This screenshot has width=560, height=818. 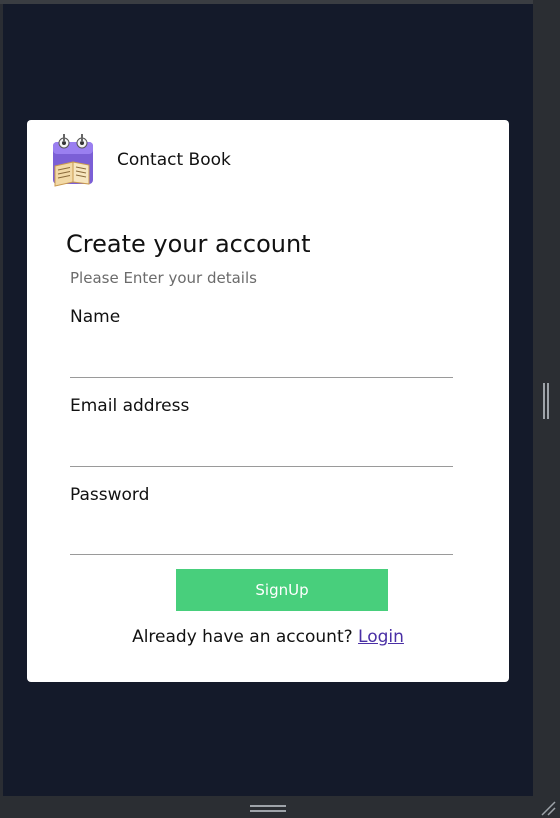 I want to click on brand-name: Contact Book, so click(x=174, y=160).